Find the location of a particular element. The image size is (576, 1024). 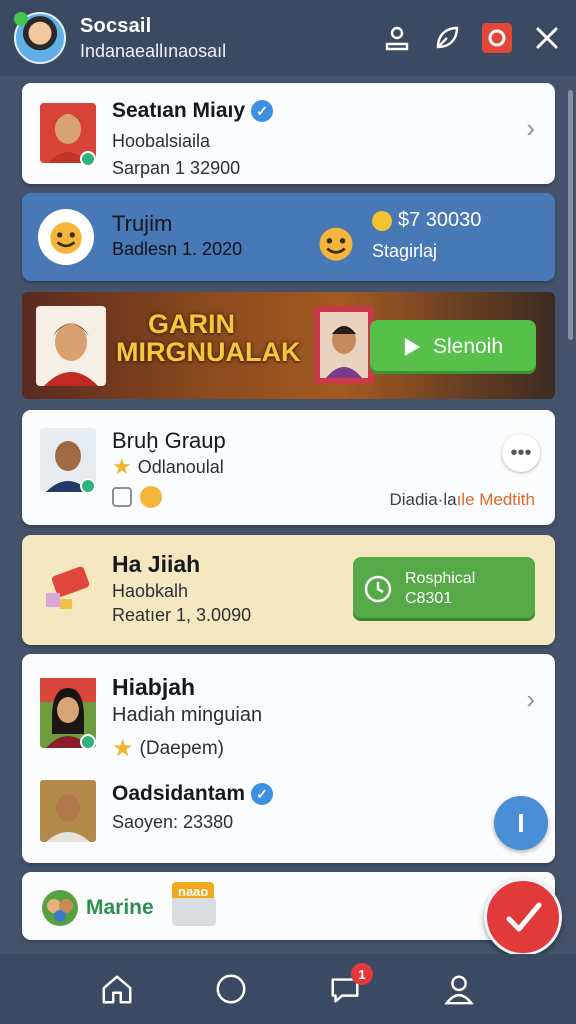

banner-title-line2: MIRGNUALAK is located at coordinates (208, 352).